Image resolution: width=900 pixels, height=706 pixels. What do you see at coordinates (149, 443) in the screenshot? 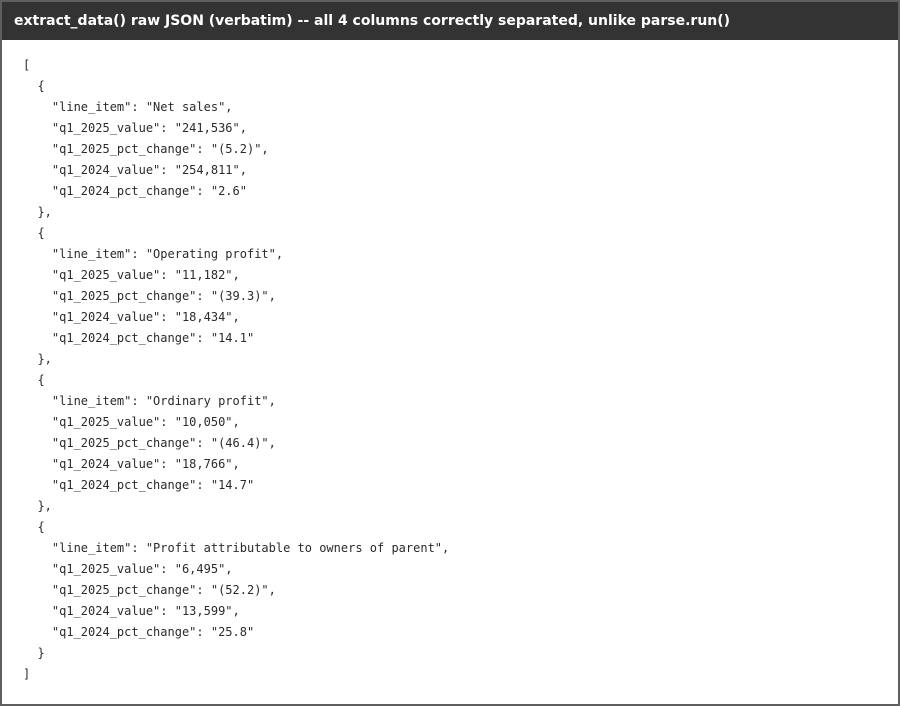
I see `json-line: "q1_2025_pct_change": "(46.4)",` at bounding box center [149, 443].